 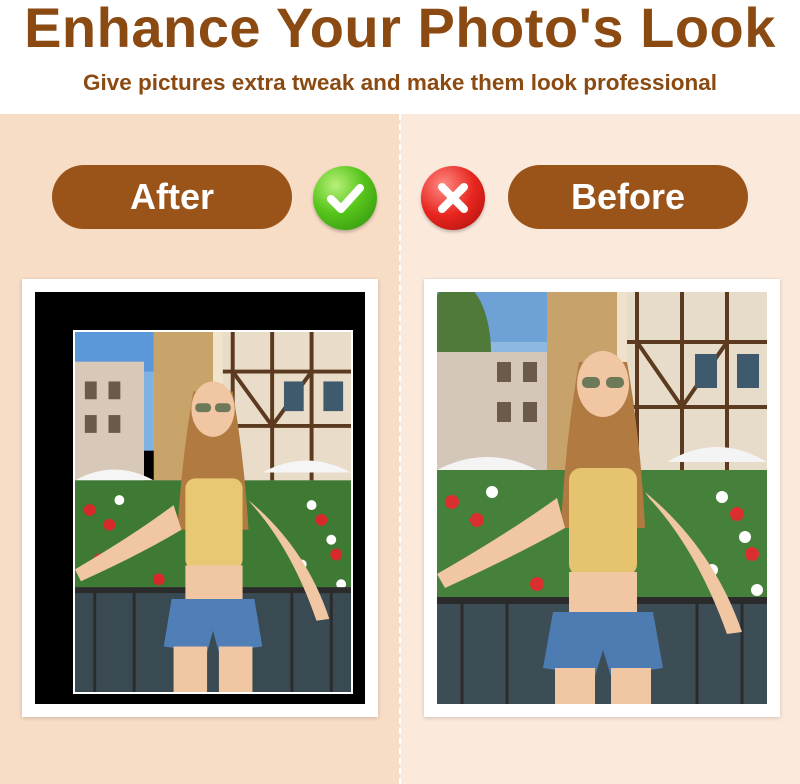 I want to click on checkmark-icon, so click(x=345, y=198).